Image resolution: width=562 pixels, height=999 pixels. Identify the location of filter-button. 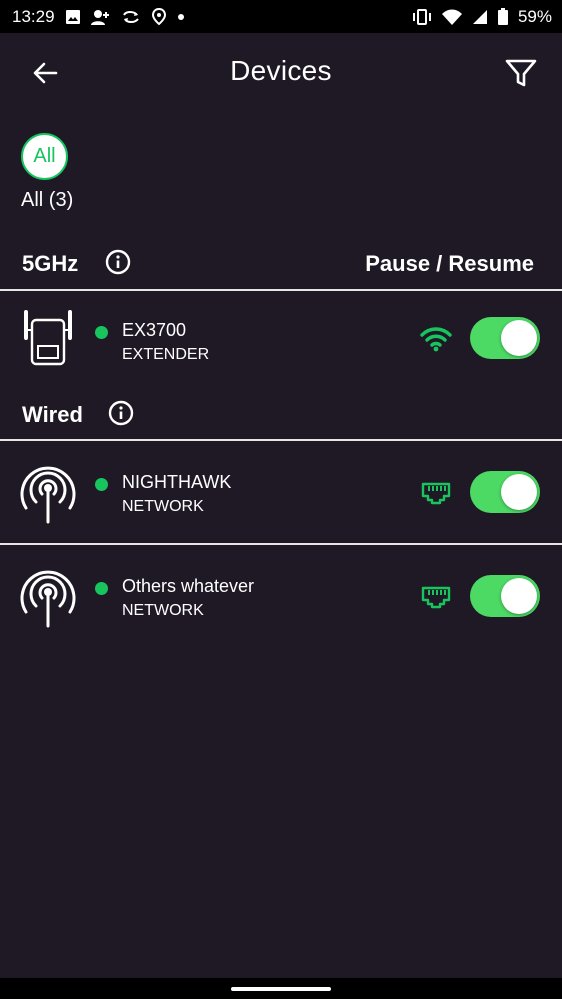
(521, 73).